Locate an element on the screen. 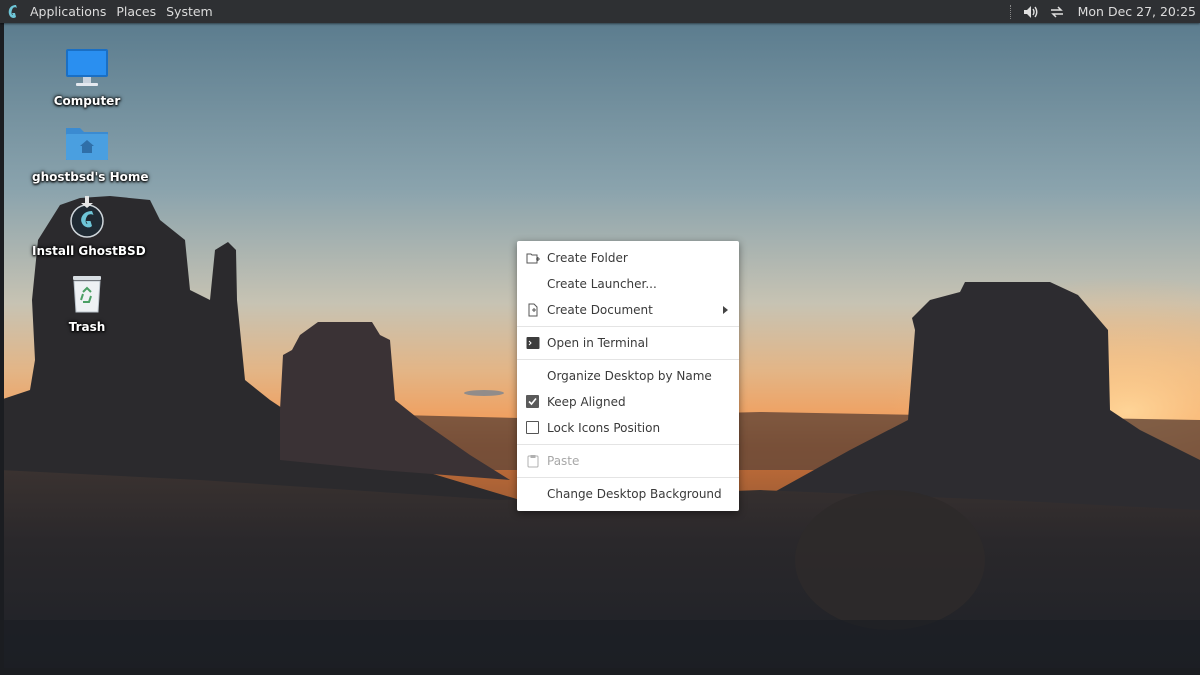  desktop-icon-home: ghostbsd's Home is located at coordinates (90, 152).